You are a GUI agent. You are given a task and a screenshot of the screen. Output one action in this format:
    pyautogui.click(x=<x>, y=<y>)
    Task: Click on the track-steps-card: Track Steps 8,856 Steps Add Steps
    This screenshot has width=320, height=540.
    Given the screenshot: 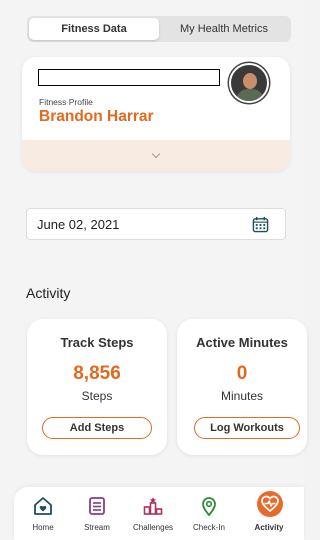 What is the action you would take?
    pyautogui.click(x=97, y=387)
    